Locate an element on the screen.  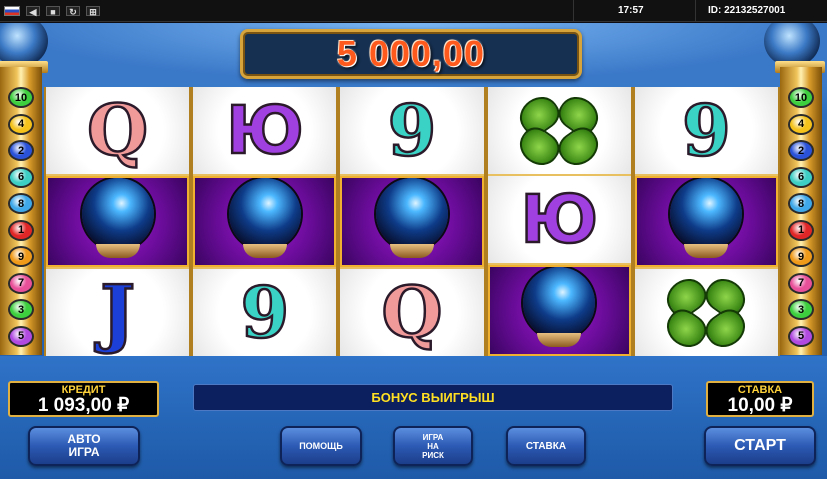
reel: 9 is located at coordinates (706, 221).